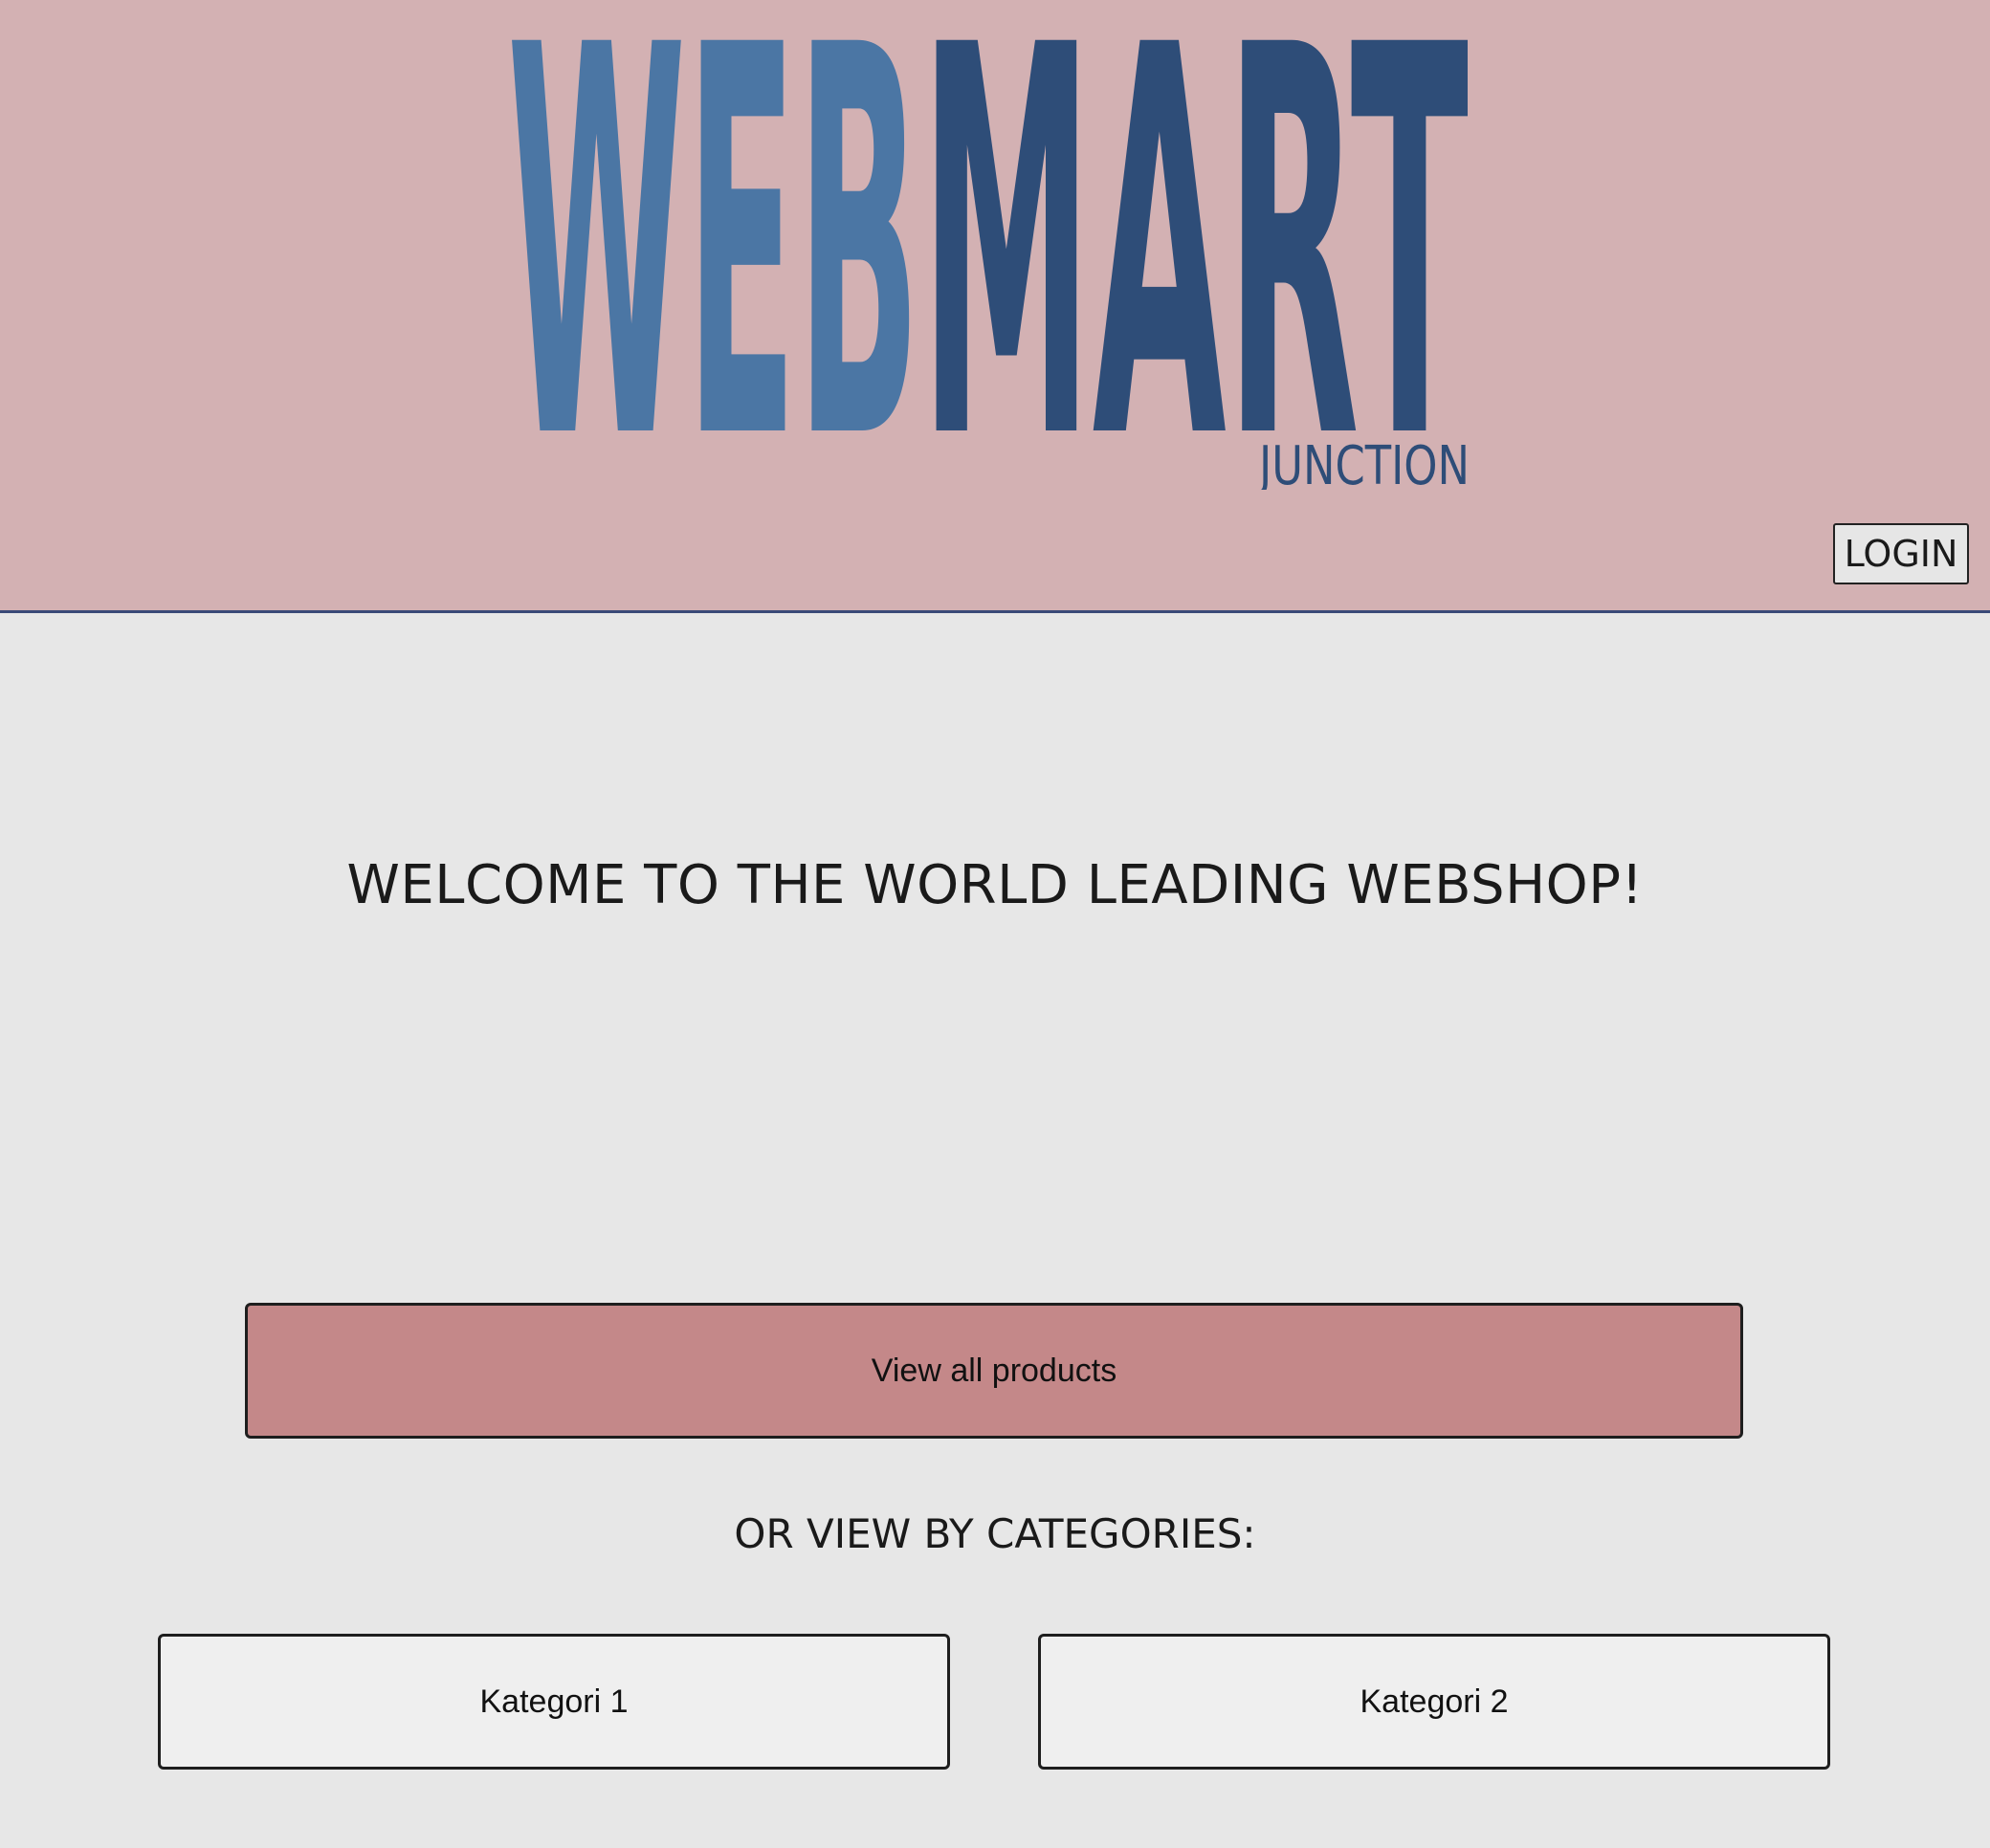 The image size is (1990, 1848). What do you see at coordinates (714, 256) in the screenshot?
I see `logo-web-text: WEB` at bounding box center [714, 256].